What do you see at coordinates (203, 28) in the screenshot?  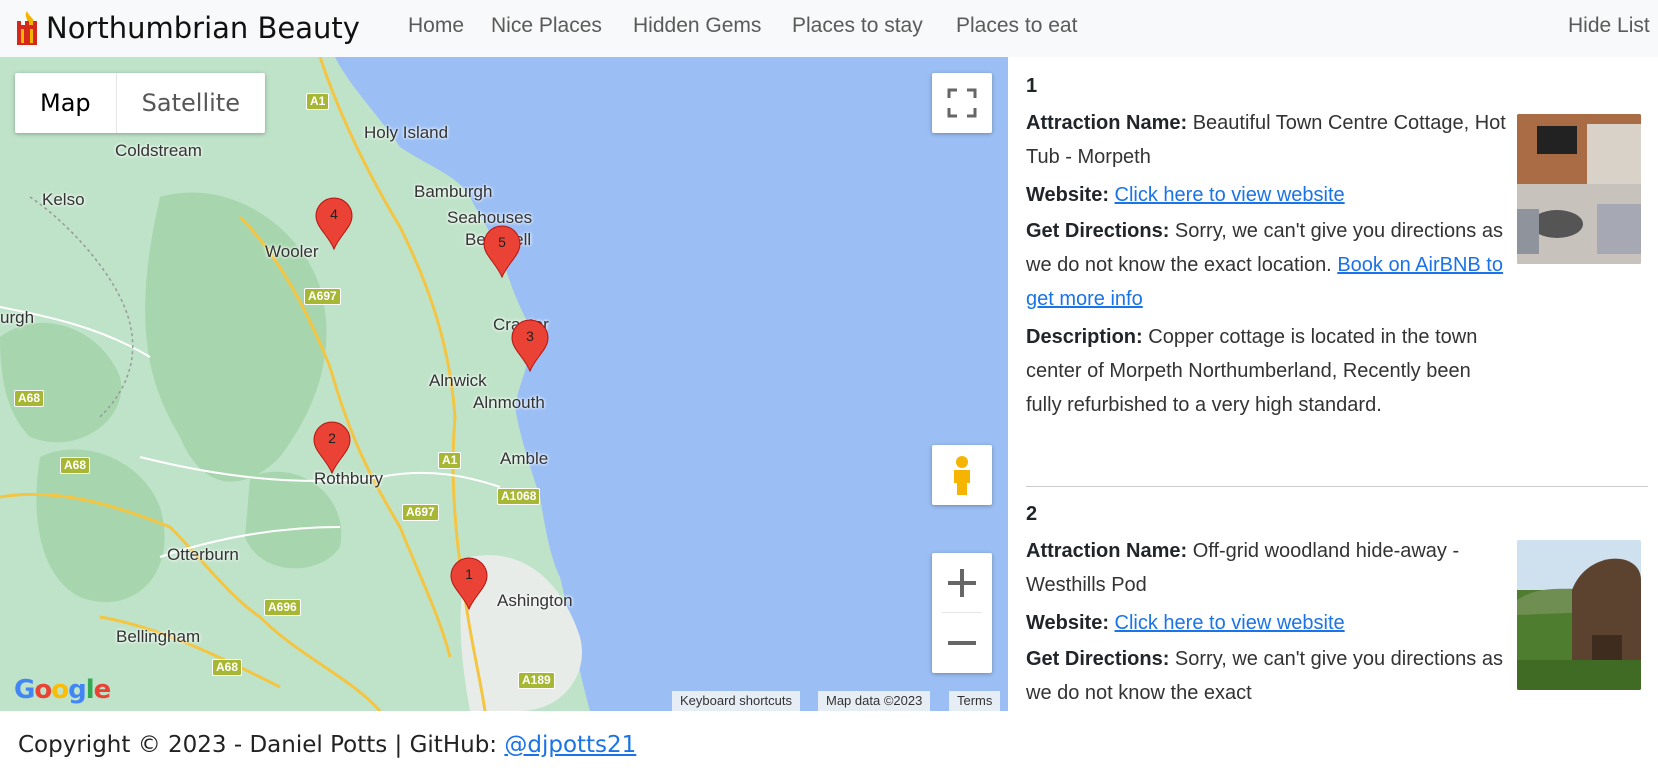 I see `brand-title: Northumbrian Beauty` at bounding box center [203, 28].